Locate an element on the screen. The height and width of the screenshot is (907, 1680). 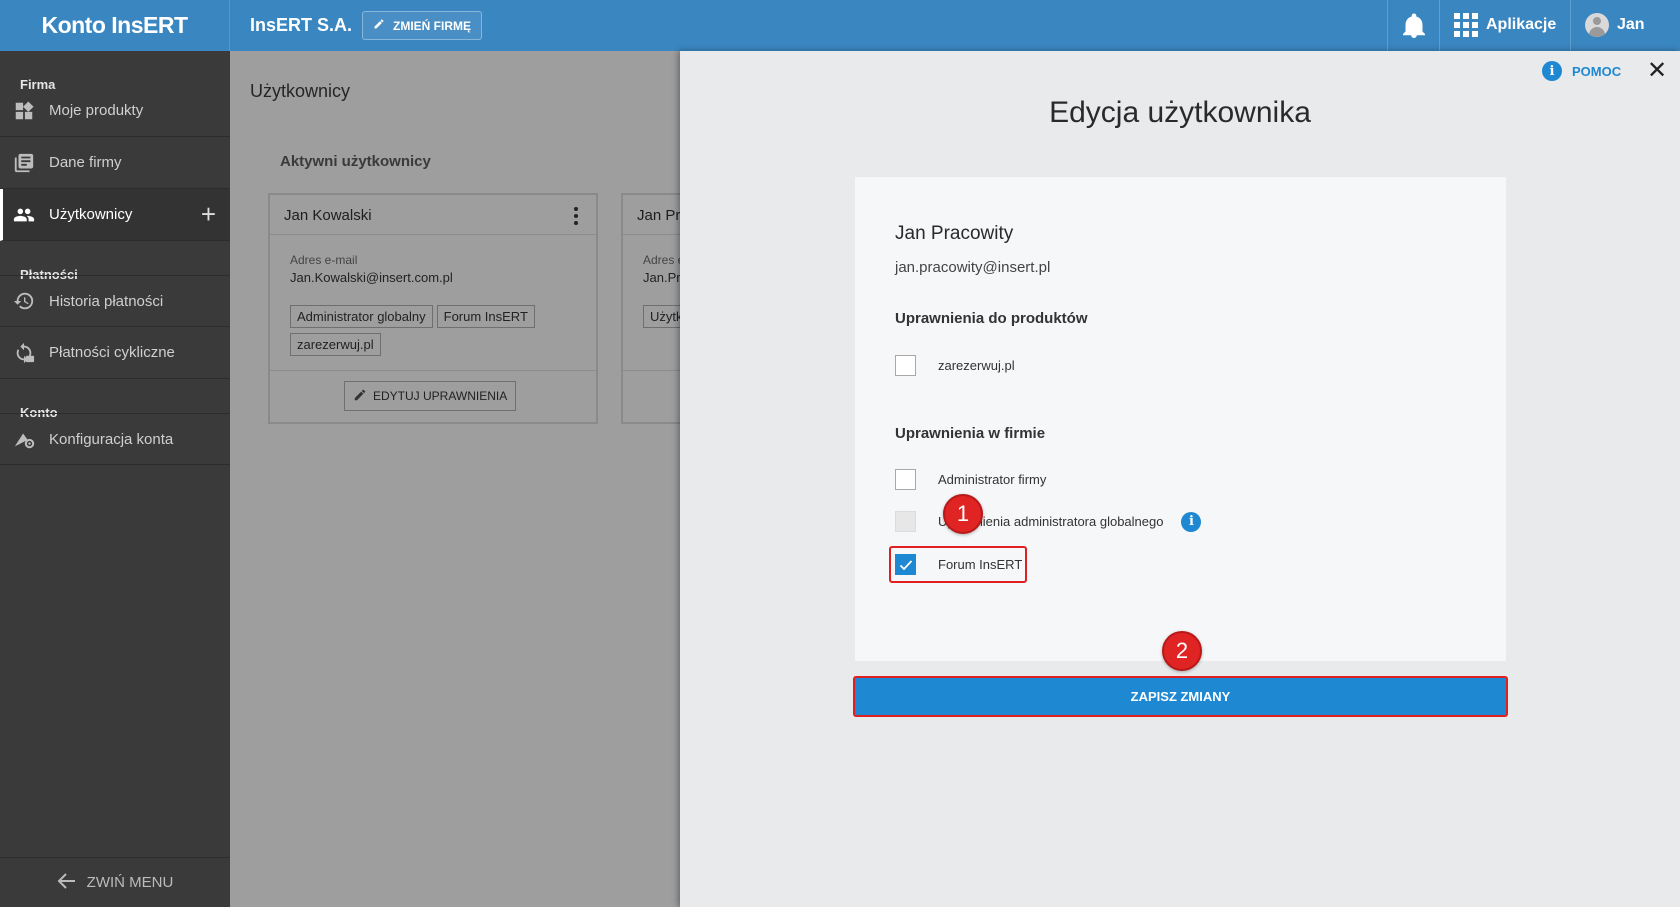
company-permissions-title: Uprawnienia w firmie is located at coordinates (970, 433).